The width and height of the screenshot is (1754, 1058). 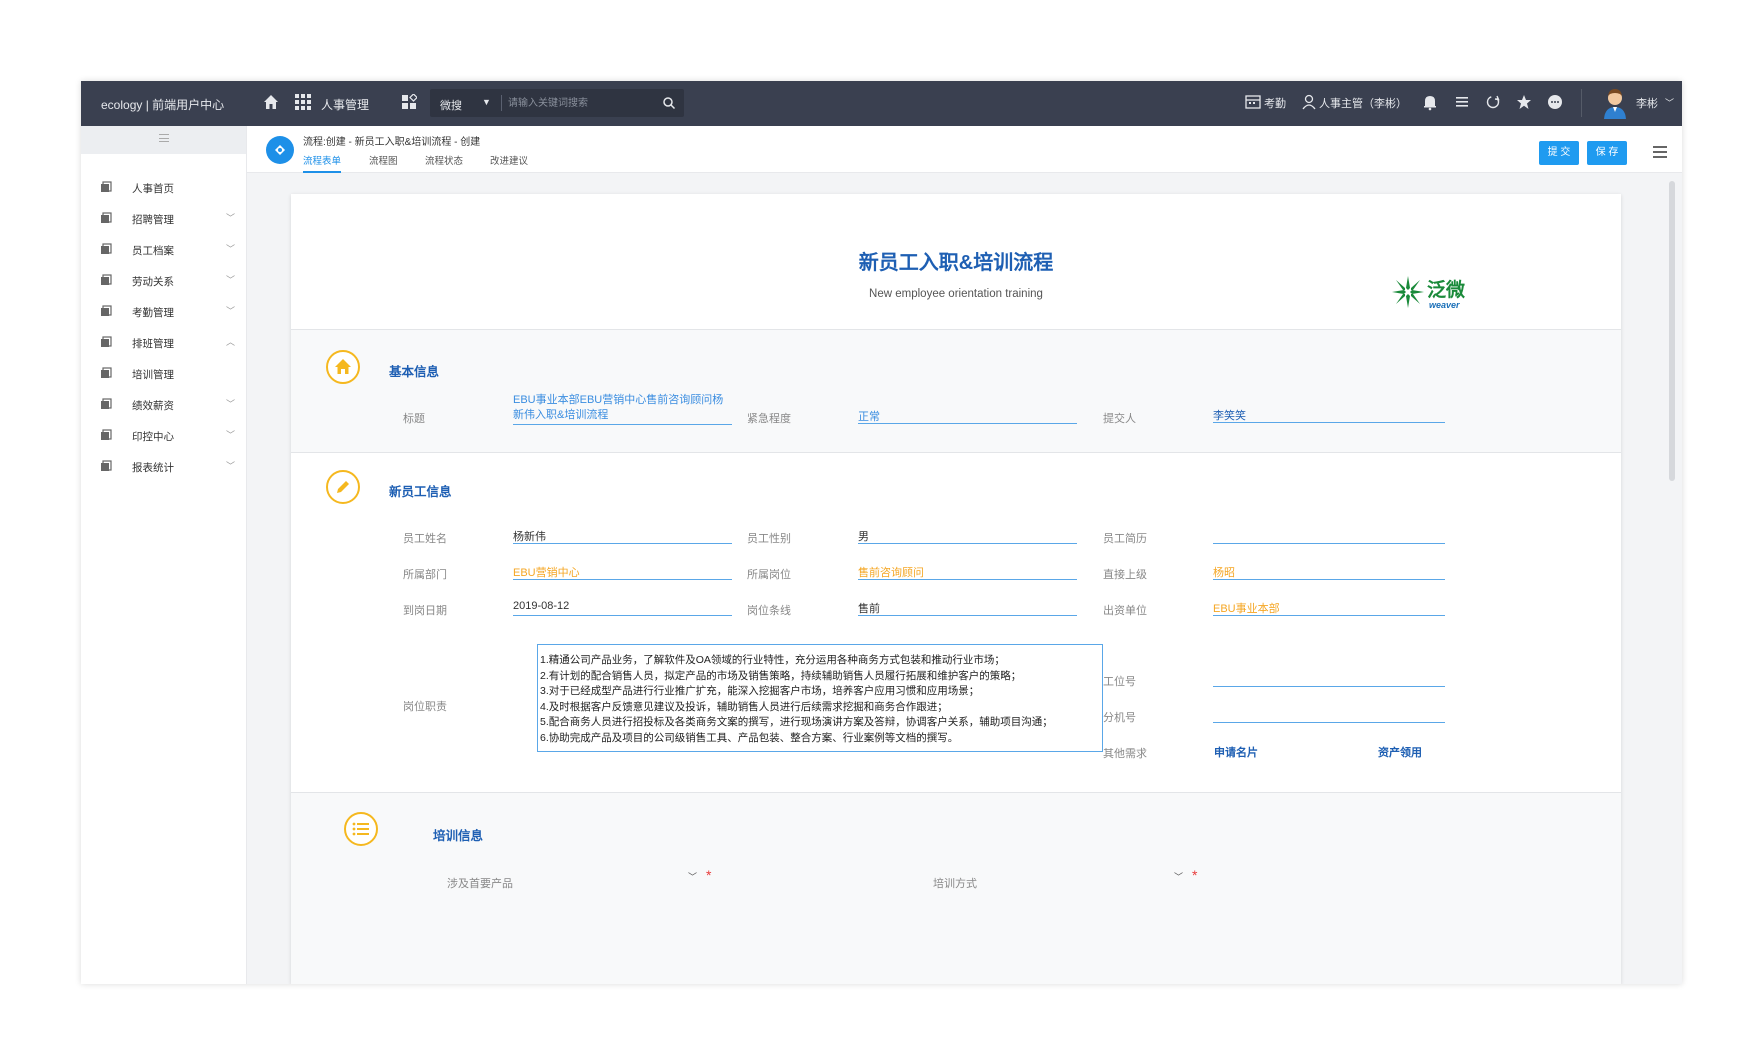 I want to click on sidebar-item: 招聘管理 ﹀, so click(x=163, y=218).